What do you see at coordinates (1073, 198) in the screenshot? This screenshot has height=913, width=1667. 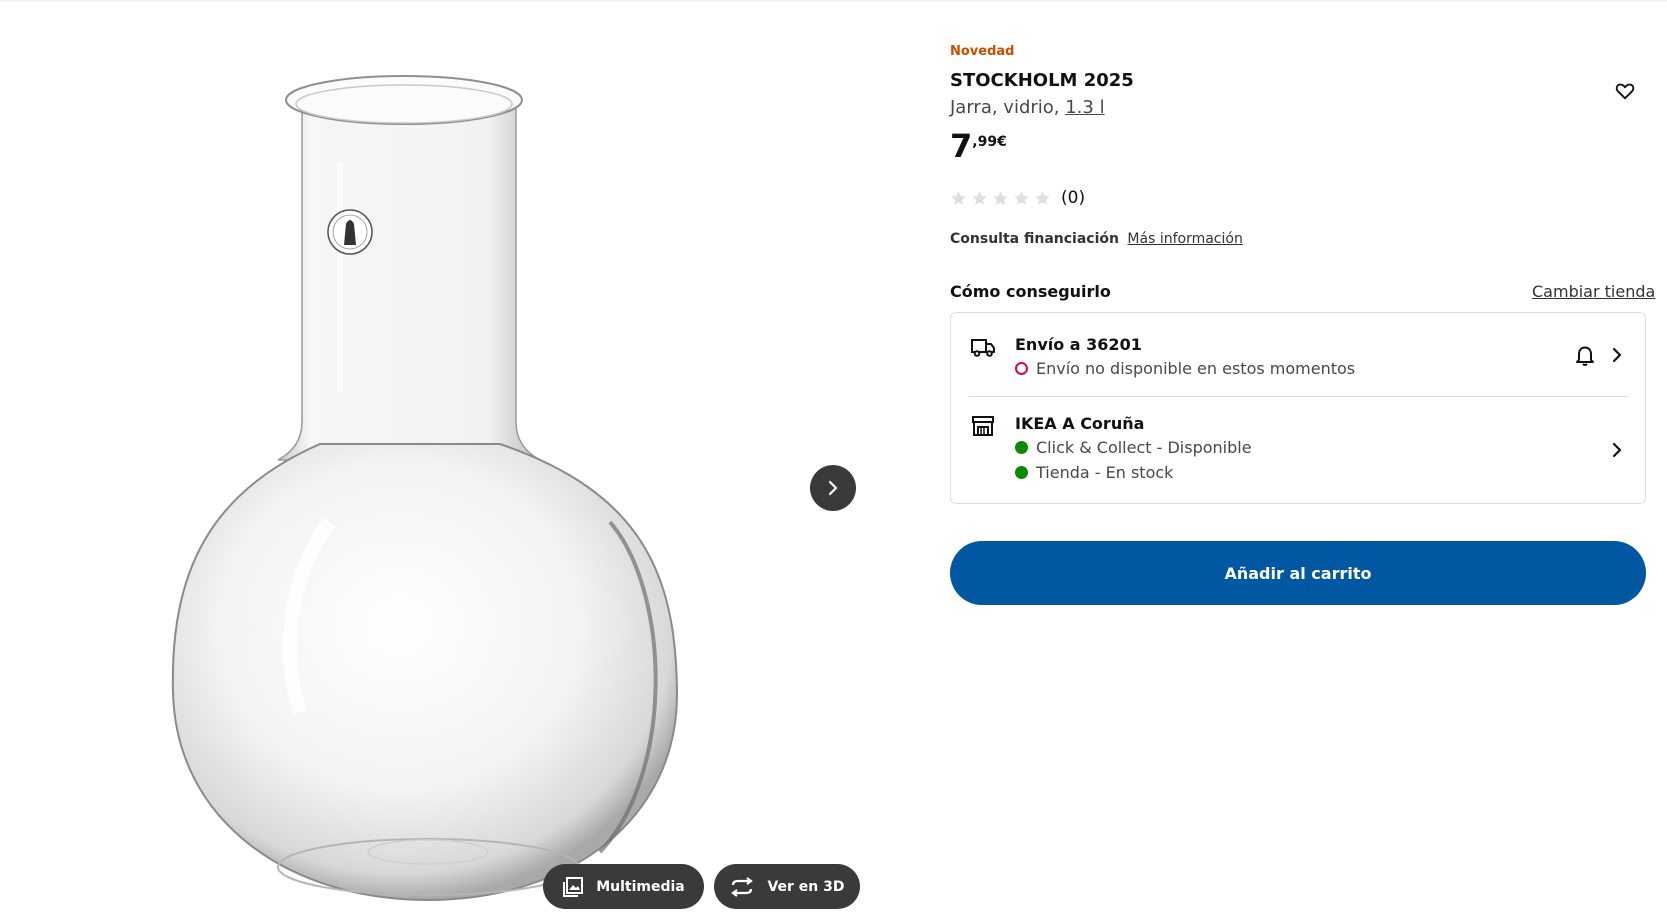 I see `rating-count: (0)` at bounding box center [1073, 198].